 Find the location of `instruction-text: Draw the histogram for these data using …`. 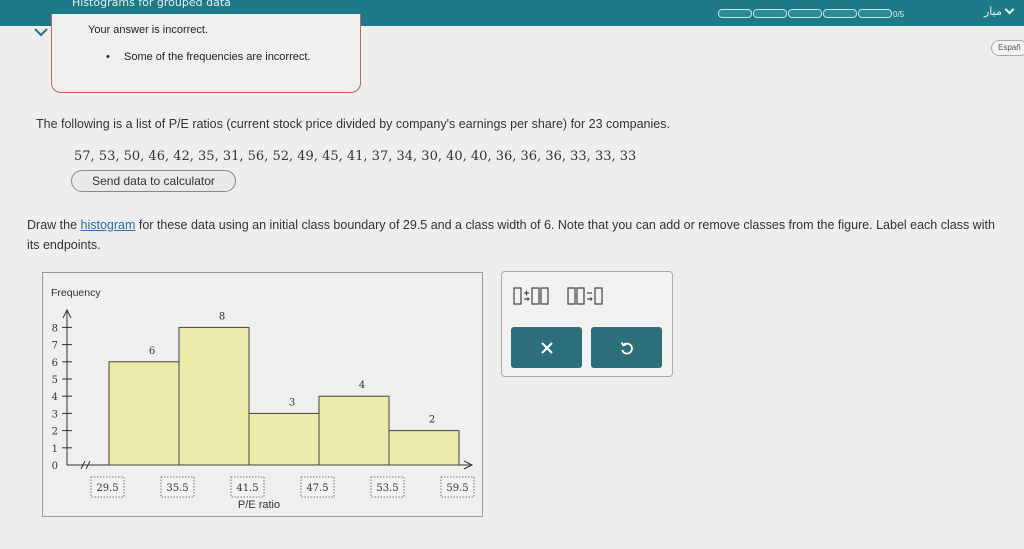

instruction-text: Draw the histogram for these data using … is located at coordinates (514, 235).